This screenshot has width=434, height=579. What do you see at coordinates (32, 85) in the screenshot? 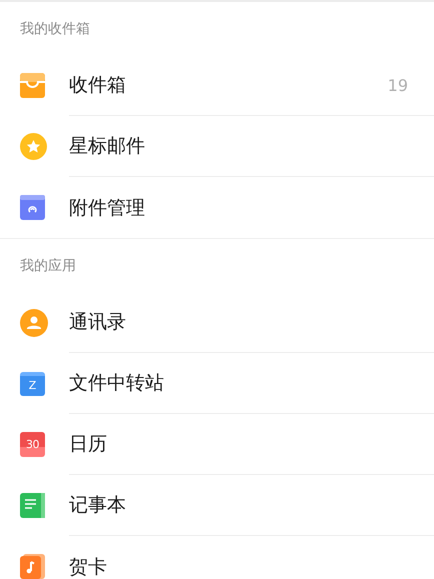
I see `inbox-icon` at bounding box center [32, 85].